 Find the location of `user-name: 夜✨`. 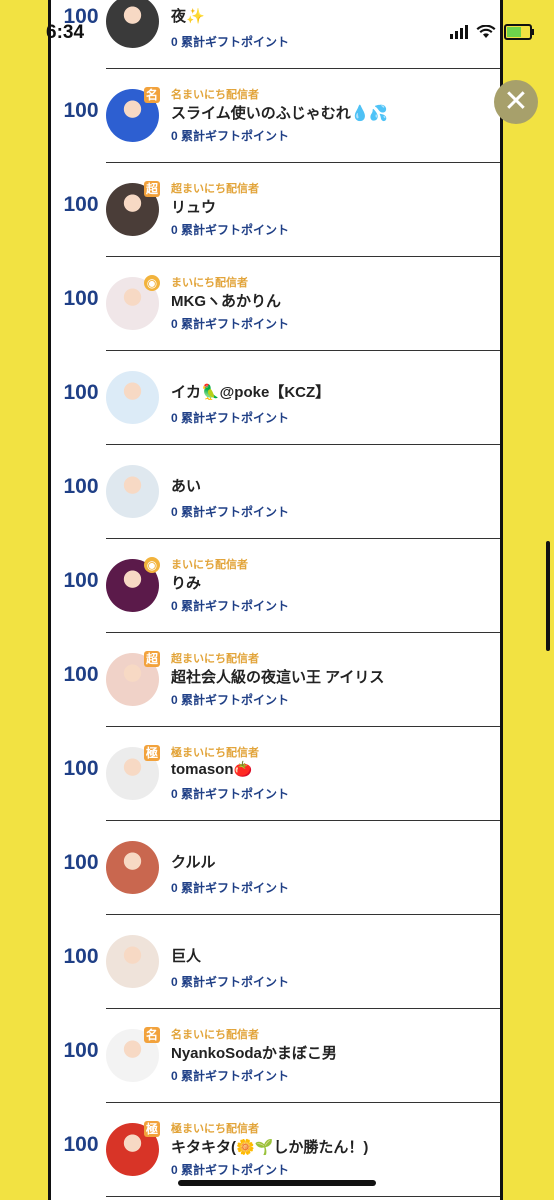

user-name: 夜✨ is located at coordinates (188, 15).